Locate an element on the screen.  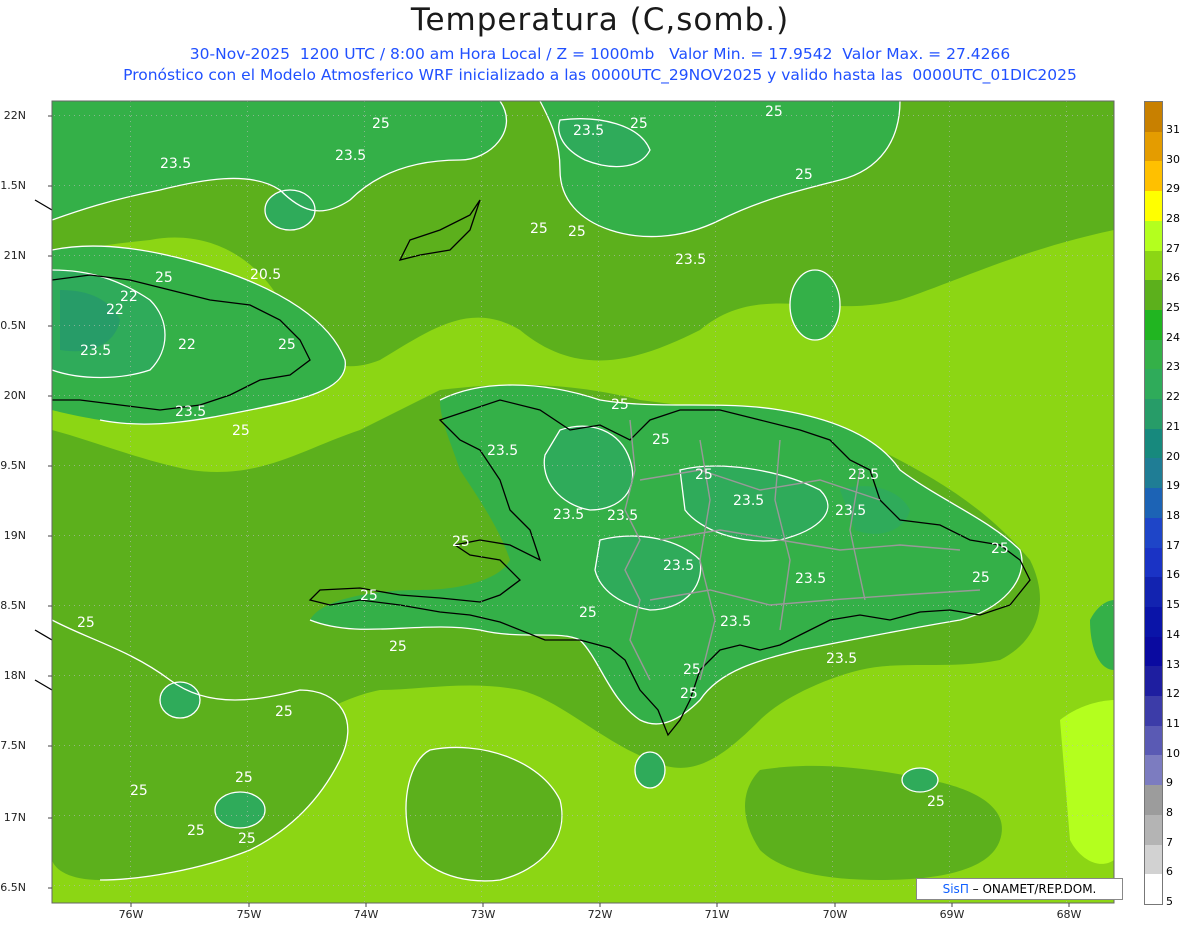
lon-label: 76W is located at coordinates (131, 914).